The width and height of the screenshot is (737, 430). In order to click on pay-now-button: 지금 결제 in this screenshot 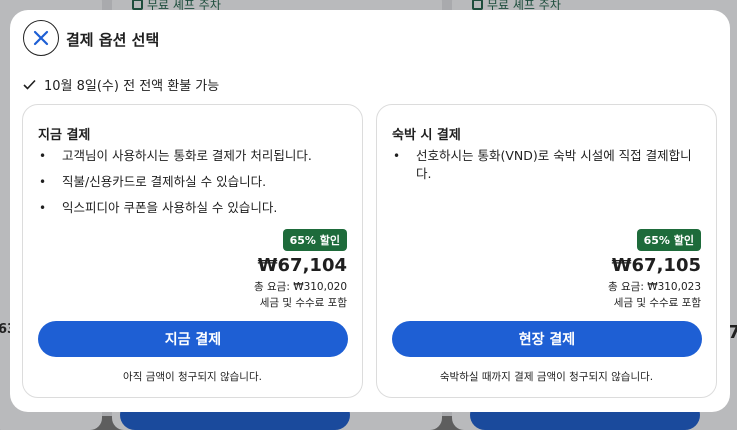, I will do `click(193, 339)`.